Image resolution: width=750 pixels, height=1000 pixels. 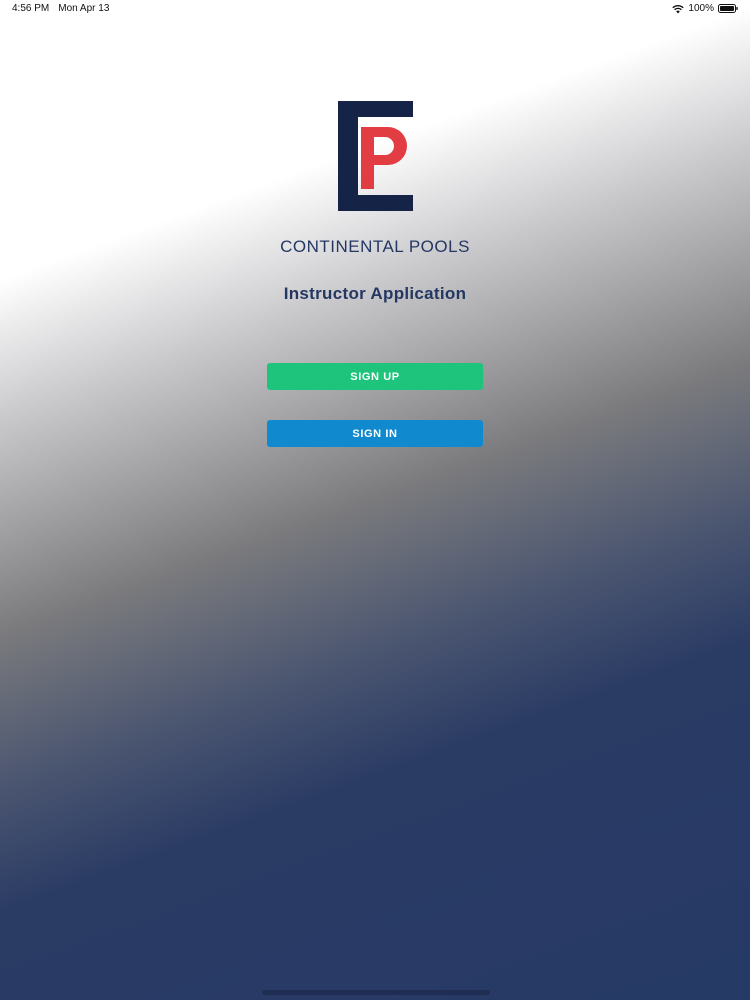 I want to click on sign-up-button: SIGN UP, so click(x=375, y=376).